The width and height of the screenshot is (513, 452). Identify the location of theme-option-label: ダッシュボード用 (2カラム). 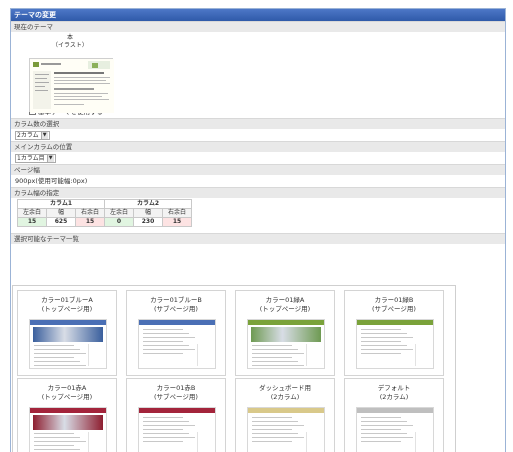
(285, 393).